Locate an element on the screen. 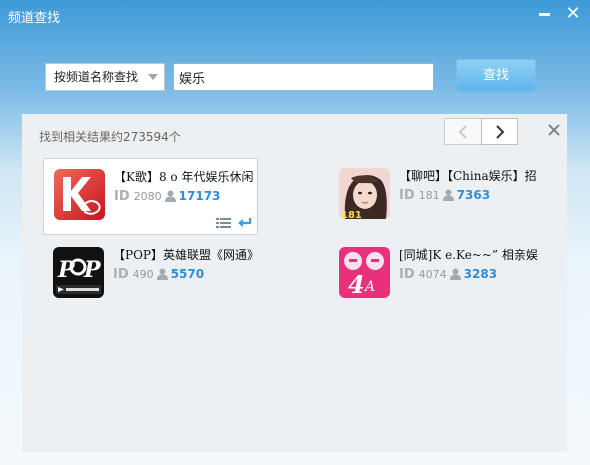 This screenshot has width=590, height=465. channel-card: 4 A [同城]K e.Ke~~” 相亲娱 ID 4074 3283 is located at coordinates (436, 275).